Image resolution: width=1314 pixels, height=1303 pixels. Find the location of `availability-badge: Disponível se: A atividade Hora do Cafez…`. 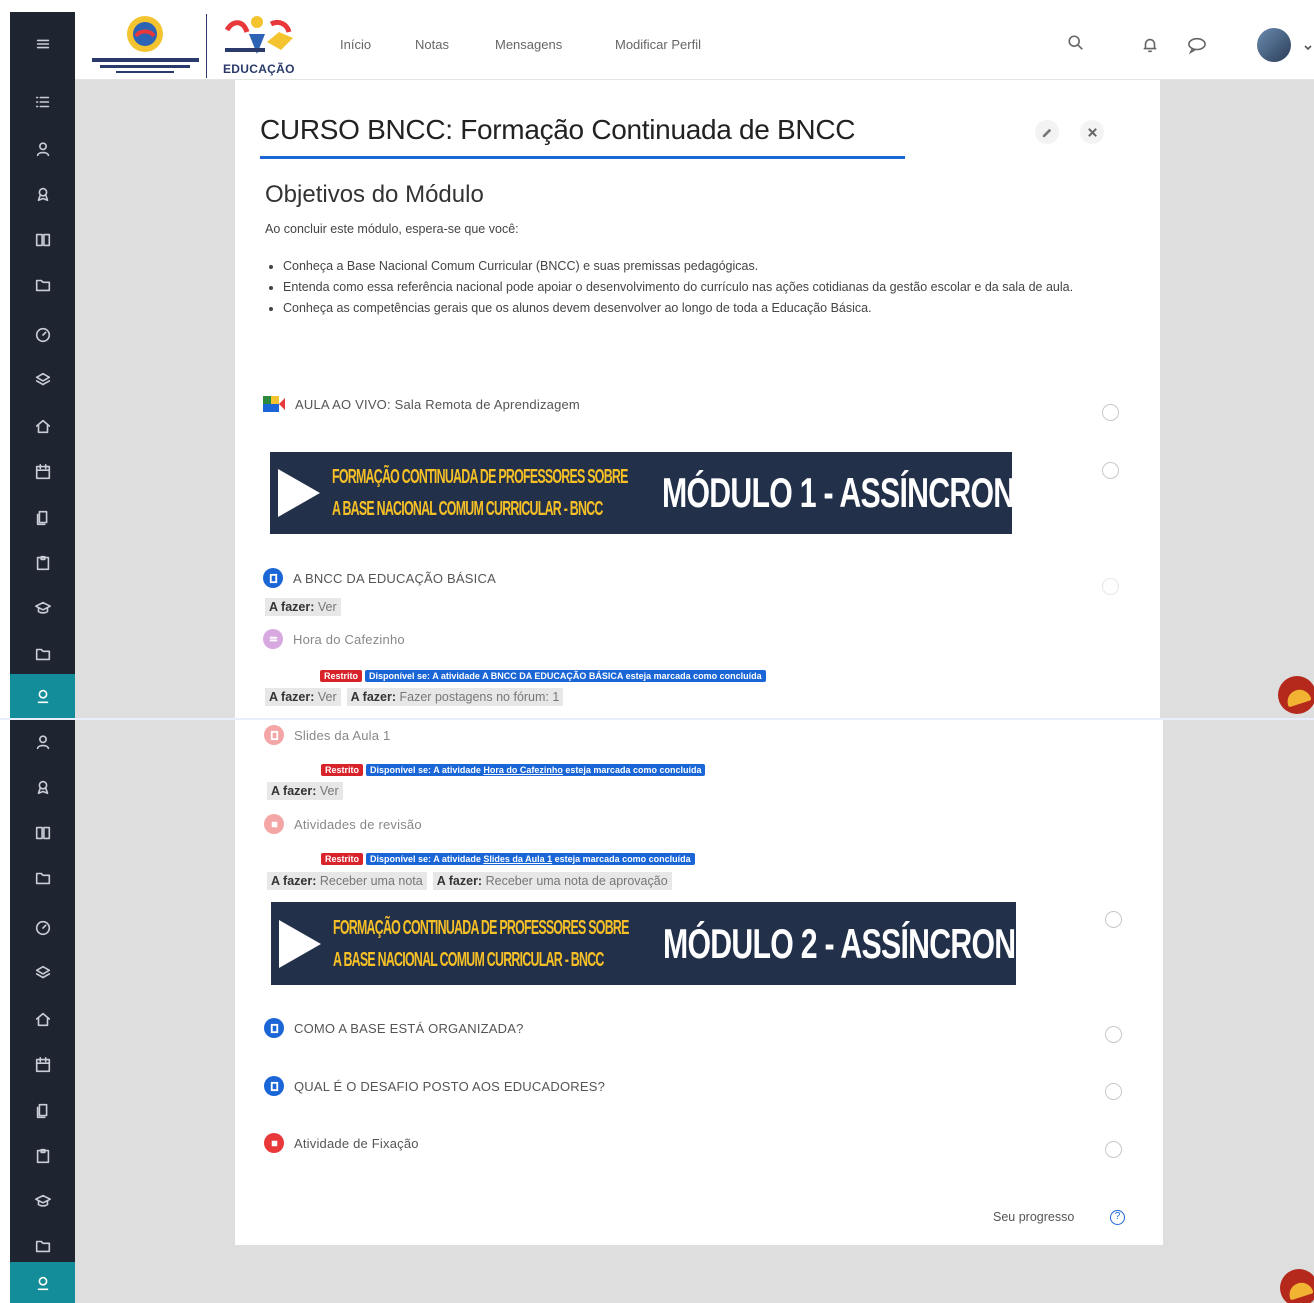

availability-badge: Disponível se: A atividade Hora do Cafez… is located at coordinates (536, 770).